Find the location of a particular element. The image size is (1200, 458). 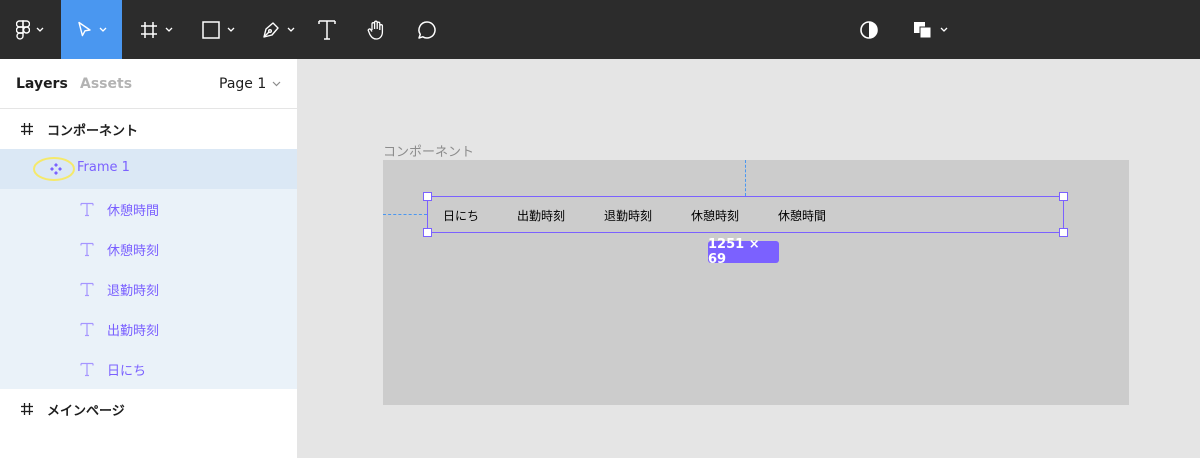

layer-row-text: 退勤時刻 is located at coordinates (148, 289).